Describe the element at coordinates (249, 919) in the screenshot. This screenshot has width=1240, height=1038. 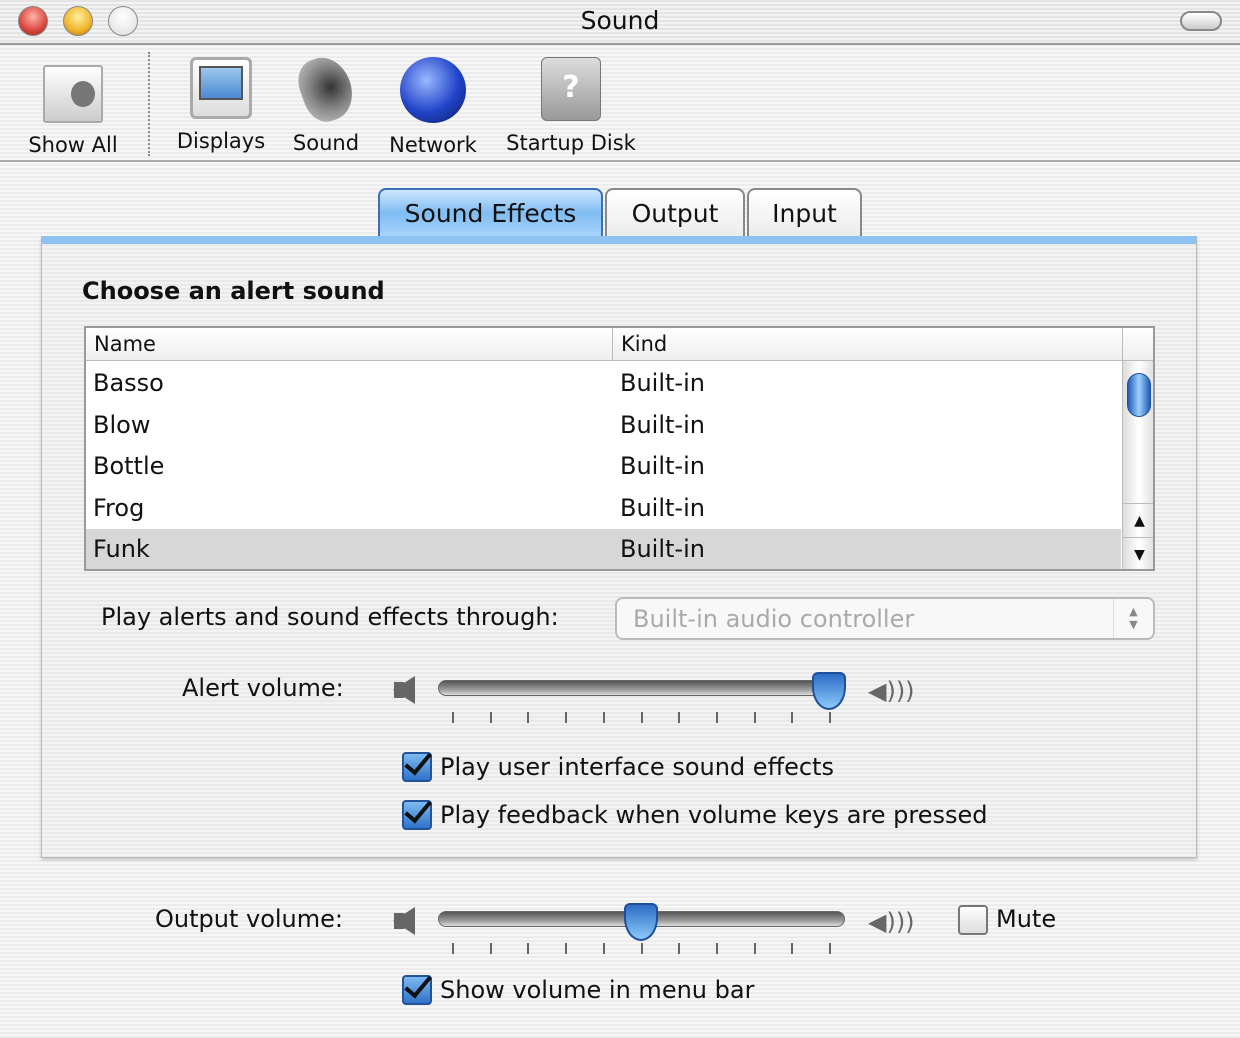
I see `output-volume-label: Output volume:` at that location.